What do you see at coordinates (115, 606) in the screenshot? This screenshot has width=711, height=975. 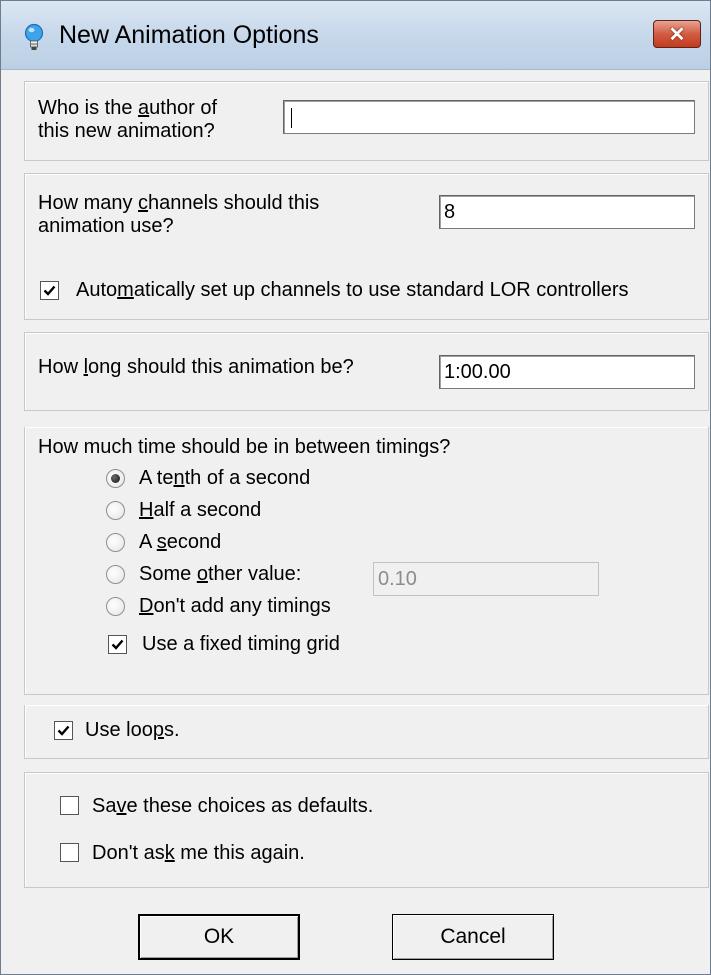 I see `radio-no-timings` at bounding box center [115, 606].